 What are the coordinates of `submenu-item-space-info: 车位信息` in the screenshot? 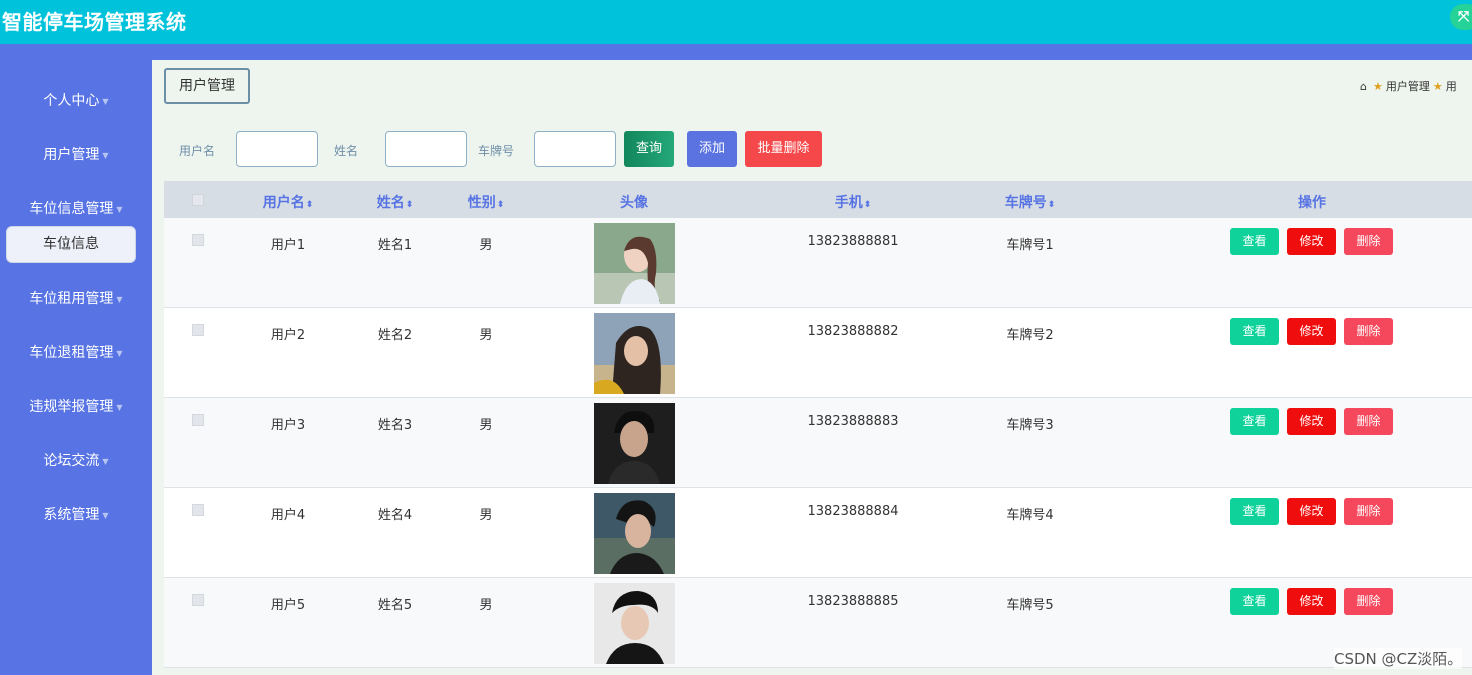 It's located at (71, 244).